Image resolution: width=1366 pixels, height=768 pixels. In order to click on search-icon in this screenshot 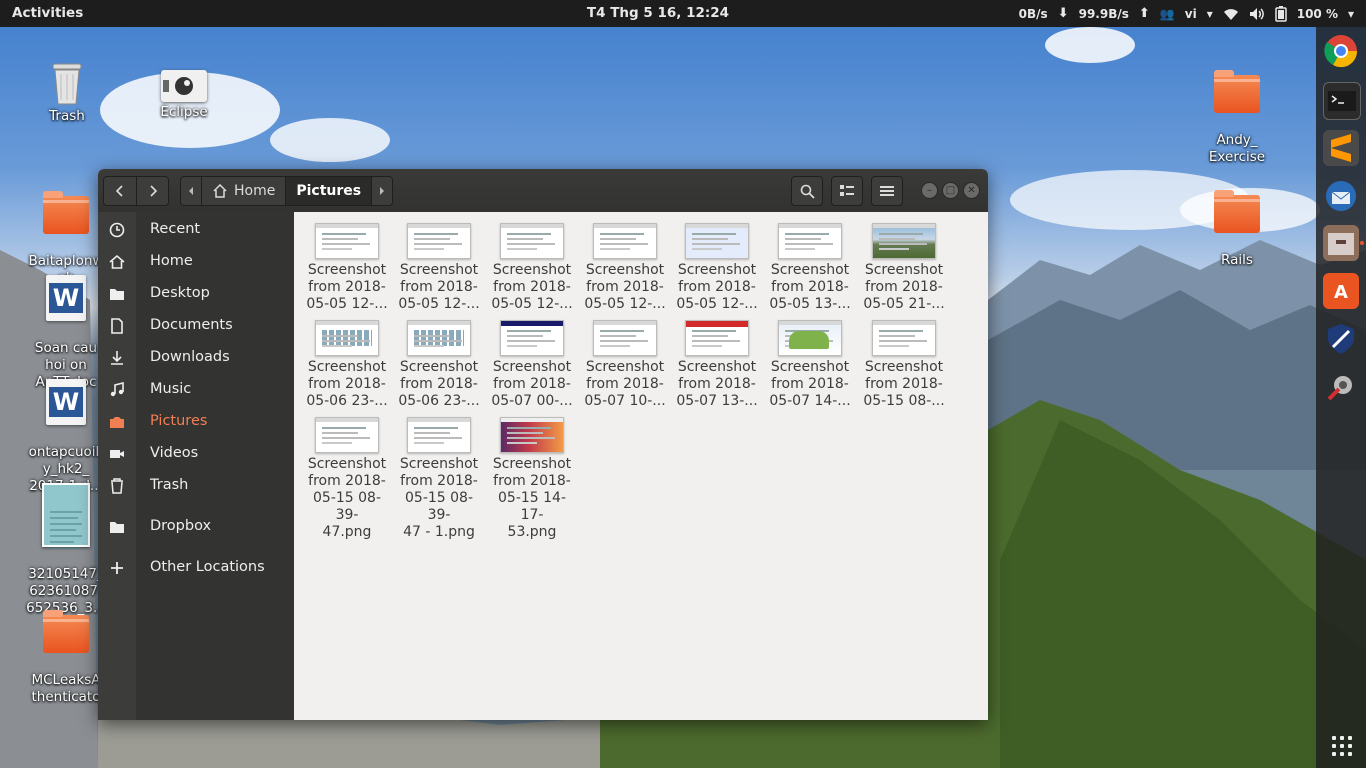, I will do `click(807, 191)`.